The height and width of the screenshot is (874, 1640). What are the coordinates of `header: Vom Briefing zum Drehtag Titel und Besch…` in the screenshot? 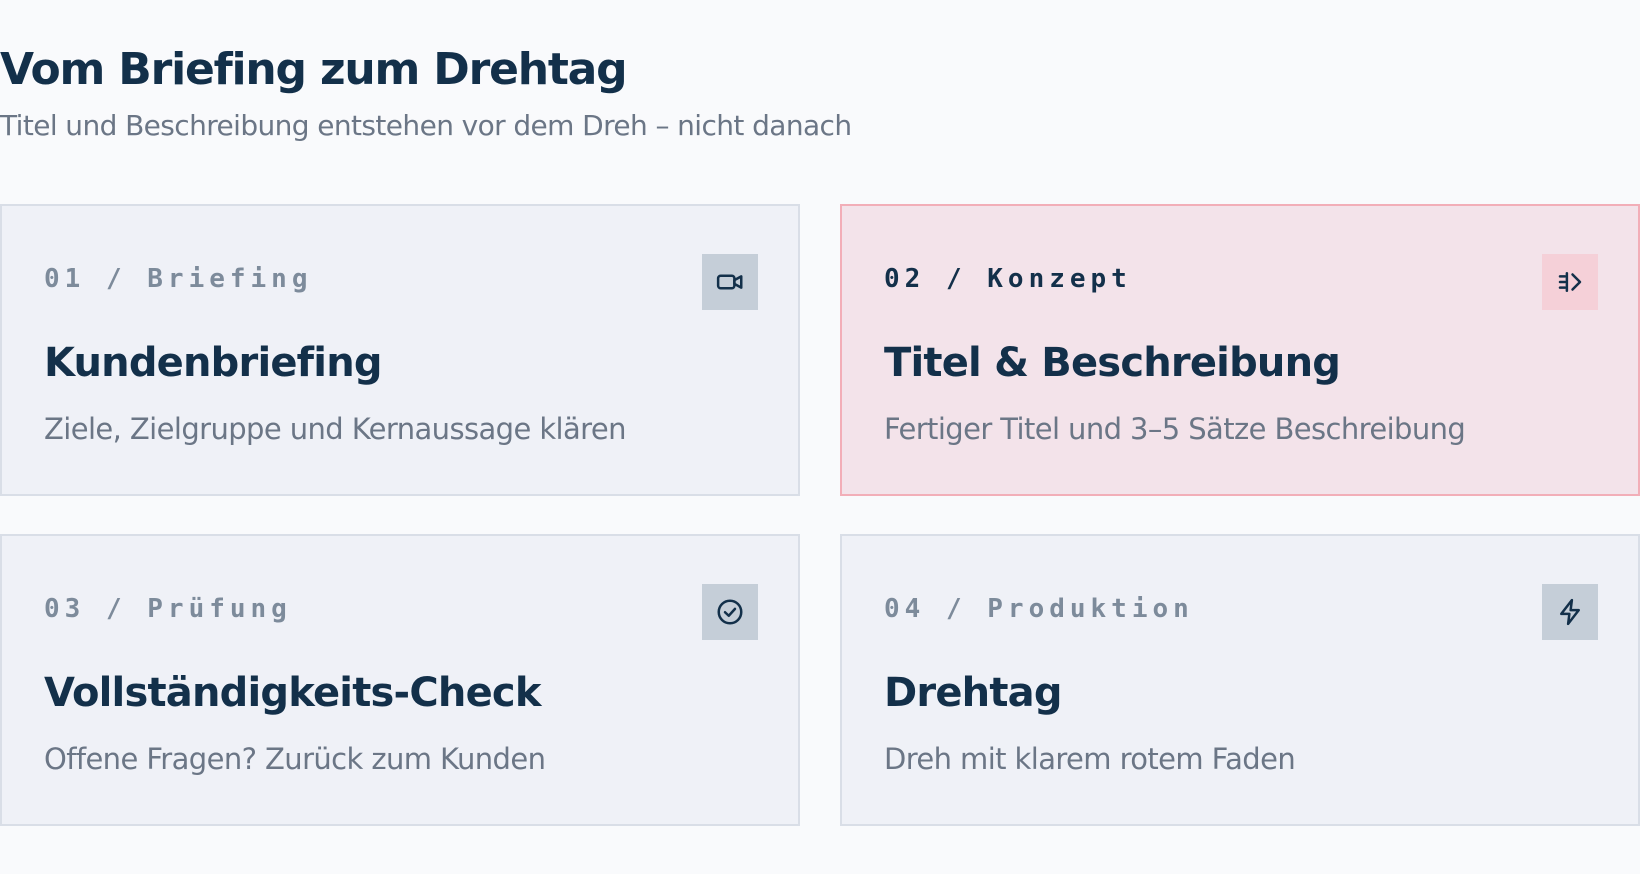 It's located at (426, 93).